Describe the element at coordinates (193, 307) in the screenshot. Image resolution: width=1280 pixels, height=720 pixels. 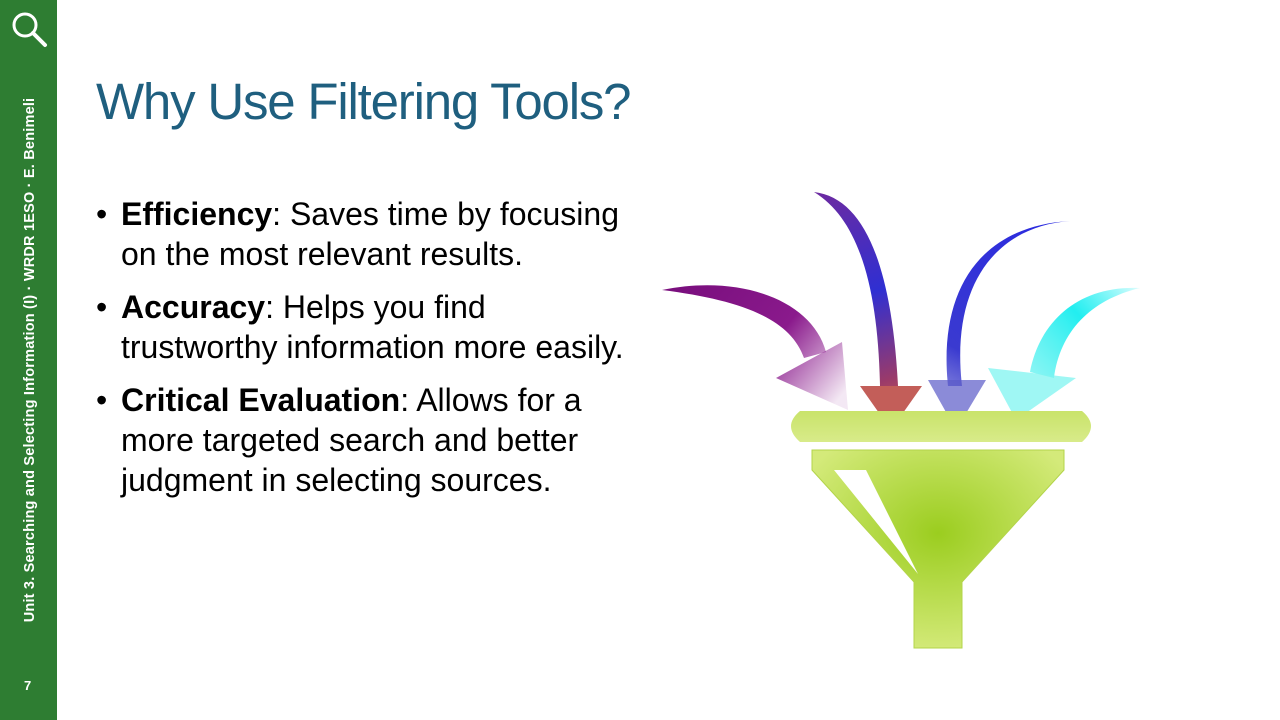
I see `bullet-term: Accuracy` at that location.